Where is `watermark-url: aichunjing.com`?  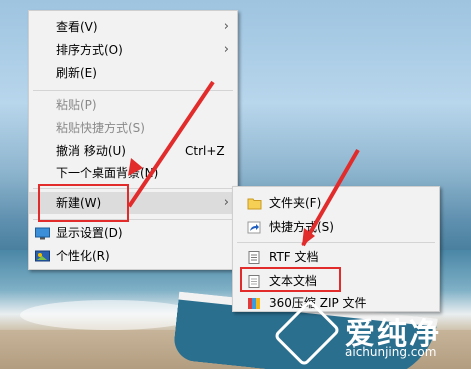 watermark-url: aichunjing.com is located at coordinates (391, 352).